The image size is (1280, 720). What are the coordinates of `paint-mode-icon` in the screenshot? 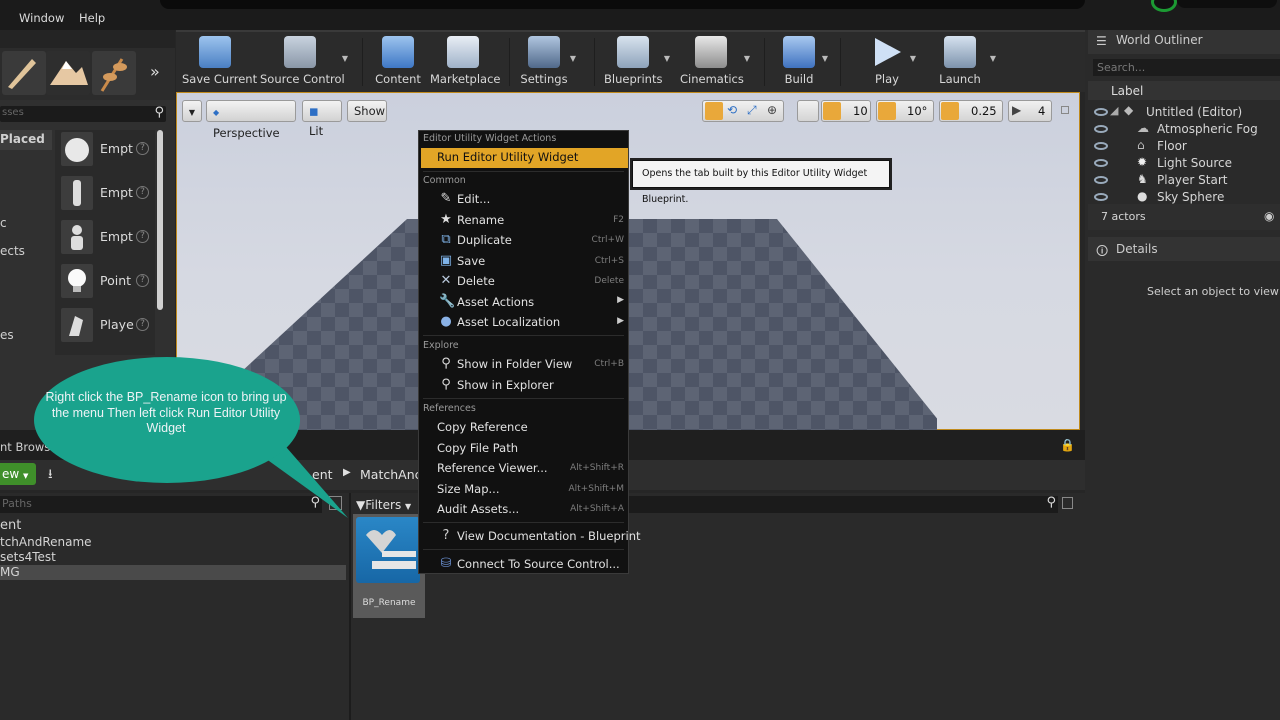 It's located at (24, 73).